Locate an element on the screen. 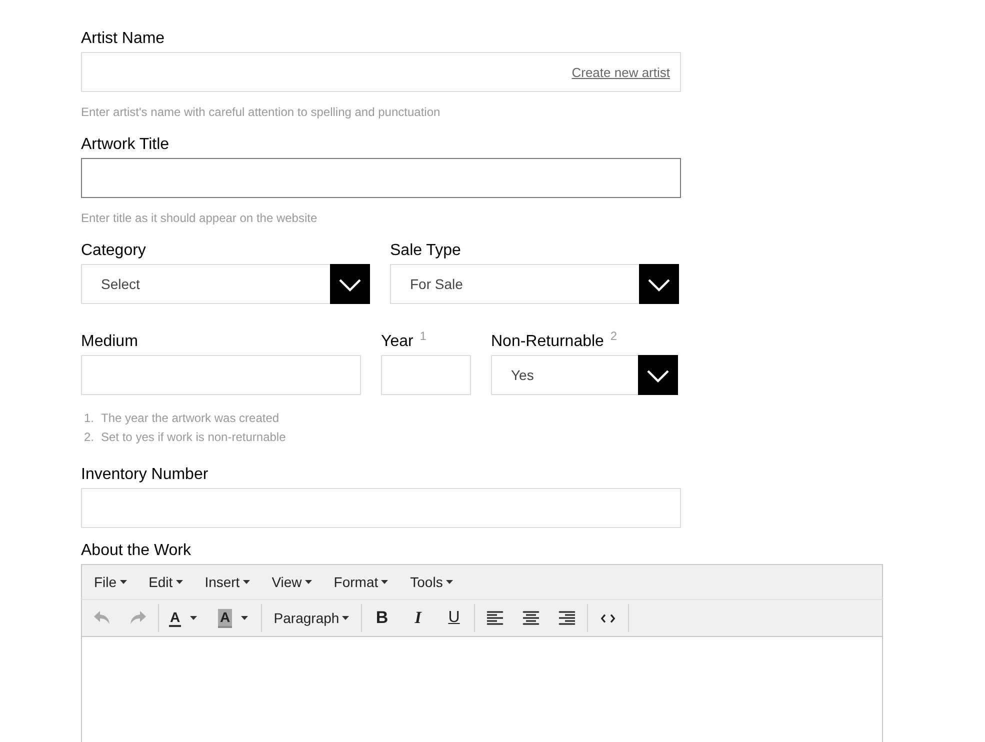 This screenshot has height=742, width=985. field-label: Inventory Number is located at coordinates (145, 475).